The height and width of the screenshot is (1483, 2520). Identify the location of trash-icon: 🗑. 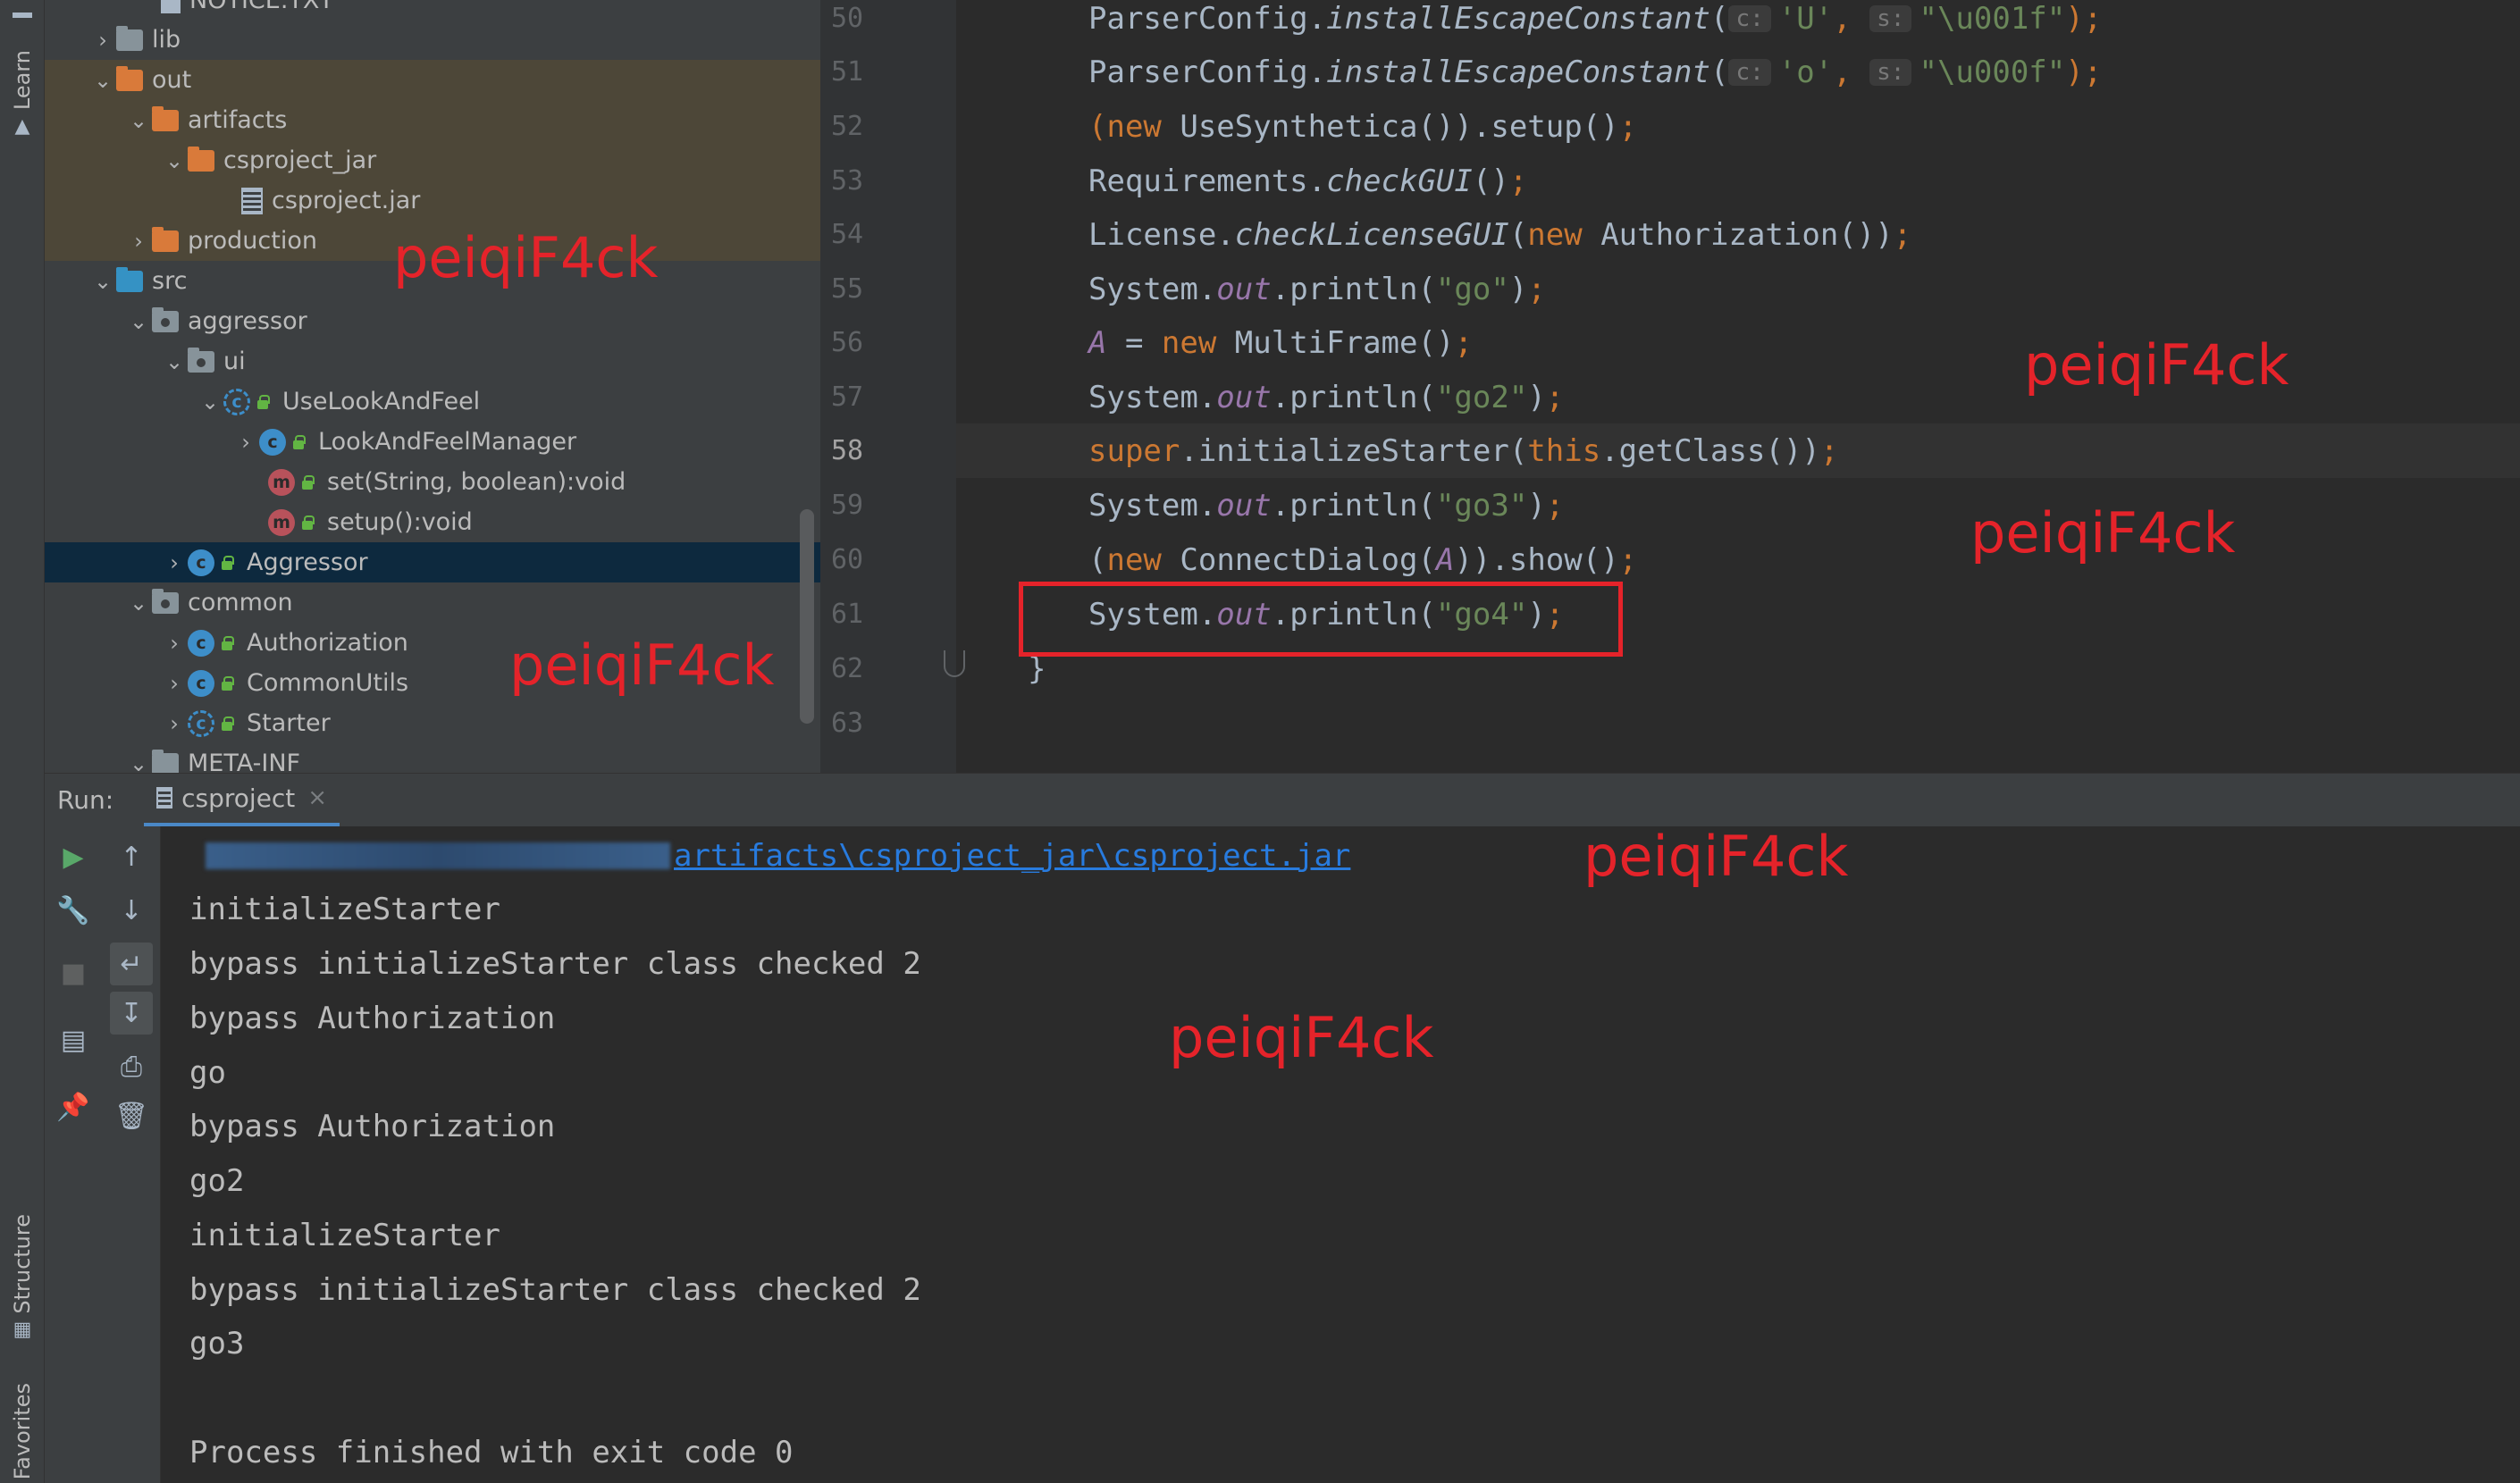
(131, 1116).